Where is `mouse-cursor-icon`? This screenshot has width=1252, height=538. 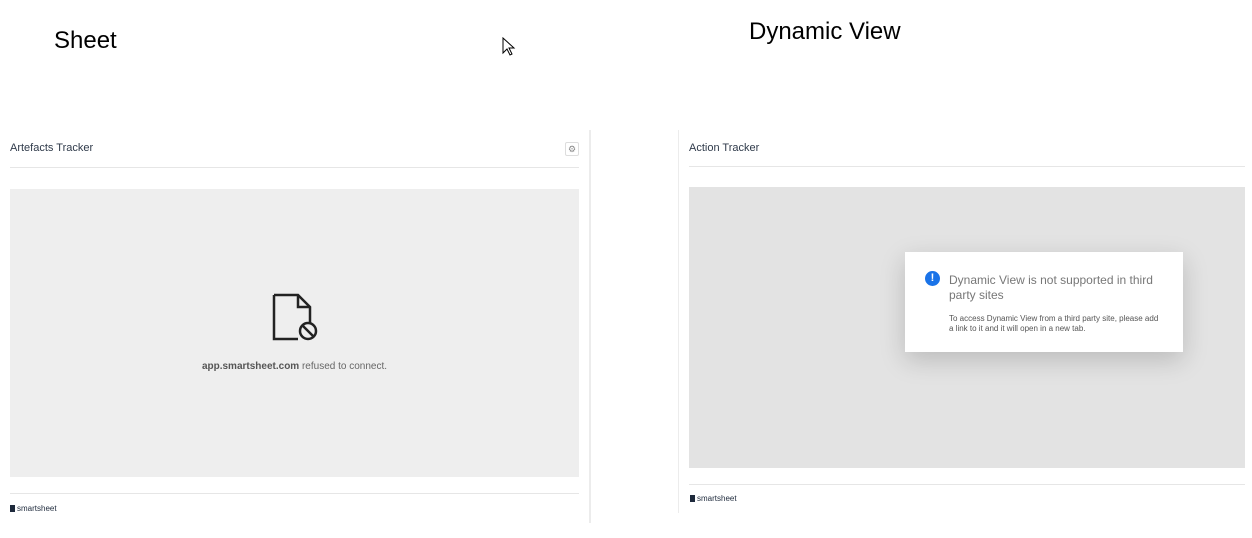
mouse-cursor-icon is located at coordinates (509, 46).